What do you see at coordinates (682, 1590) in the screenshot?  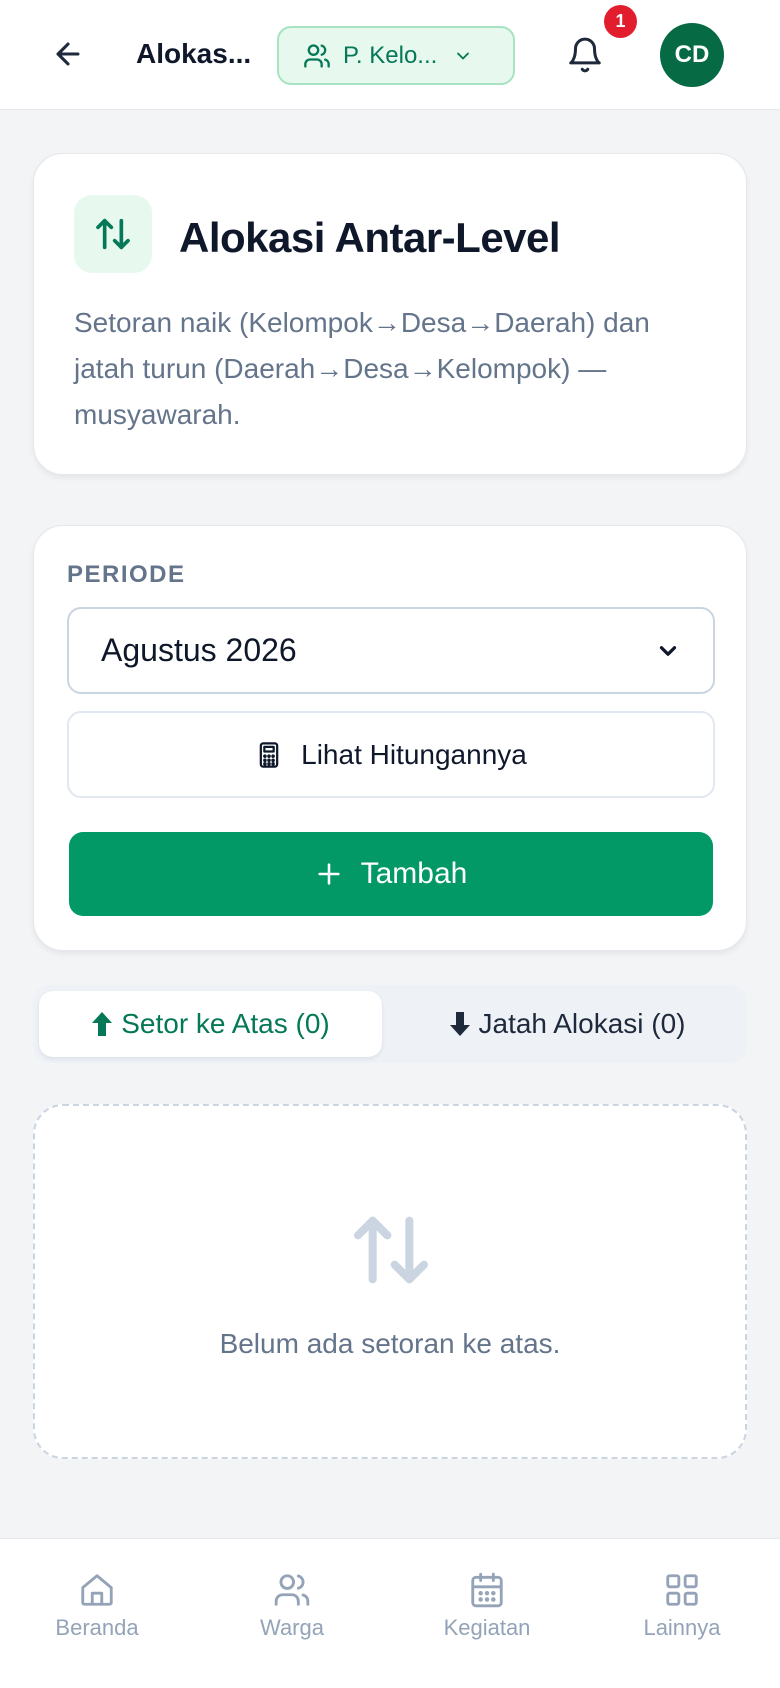 I see `grid-icon` at bounding box center [682, 1590].